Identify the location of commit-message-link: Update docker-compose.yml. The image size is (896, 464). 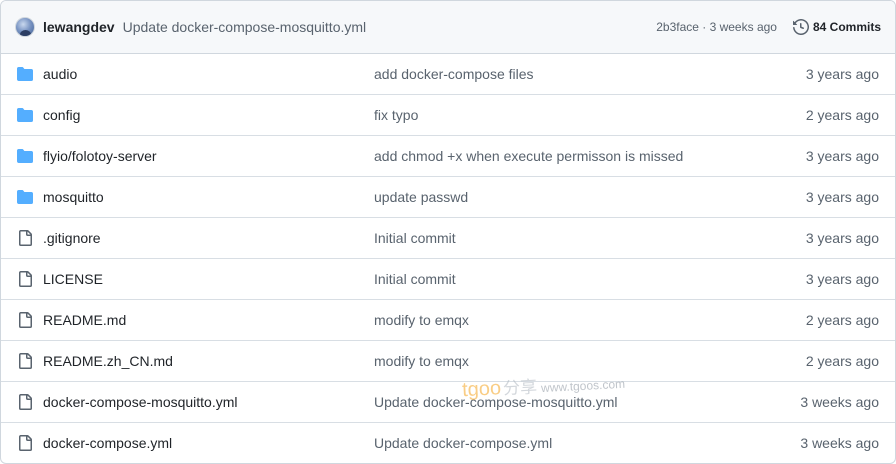
(463, 443).